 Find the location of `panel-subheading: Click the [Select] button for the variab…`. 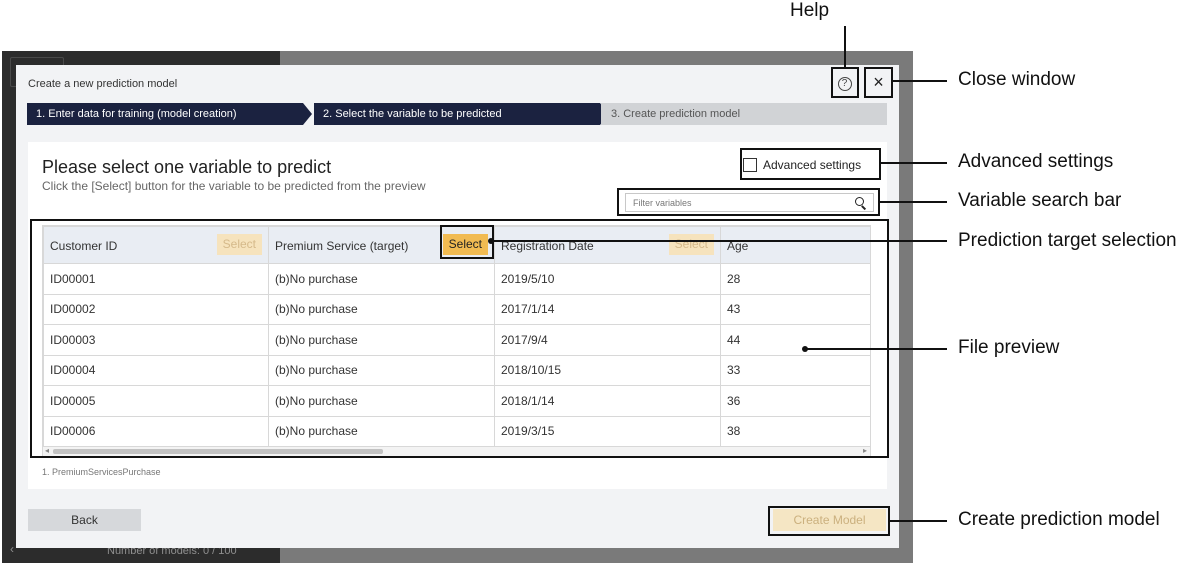

panel-subheading: Click the [Select] button for the variab… is located at coordinates (234, 186).